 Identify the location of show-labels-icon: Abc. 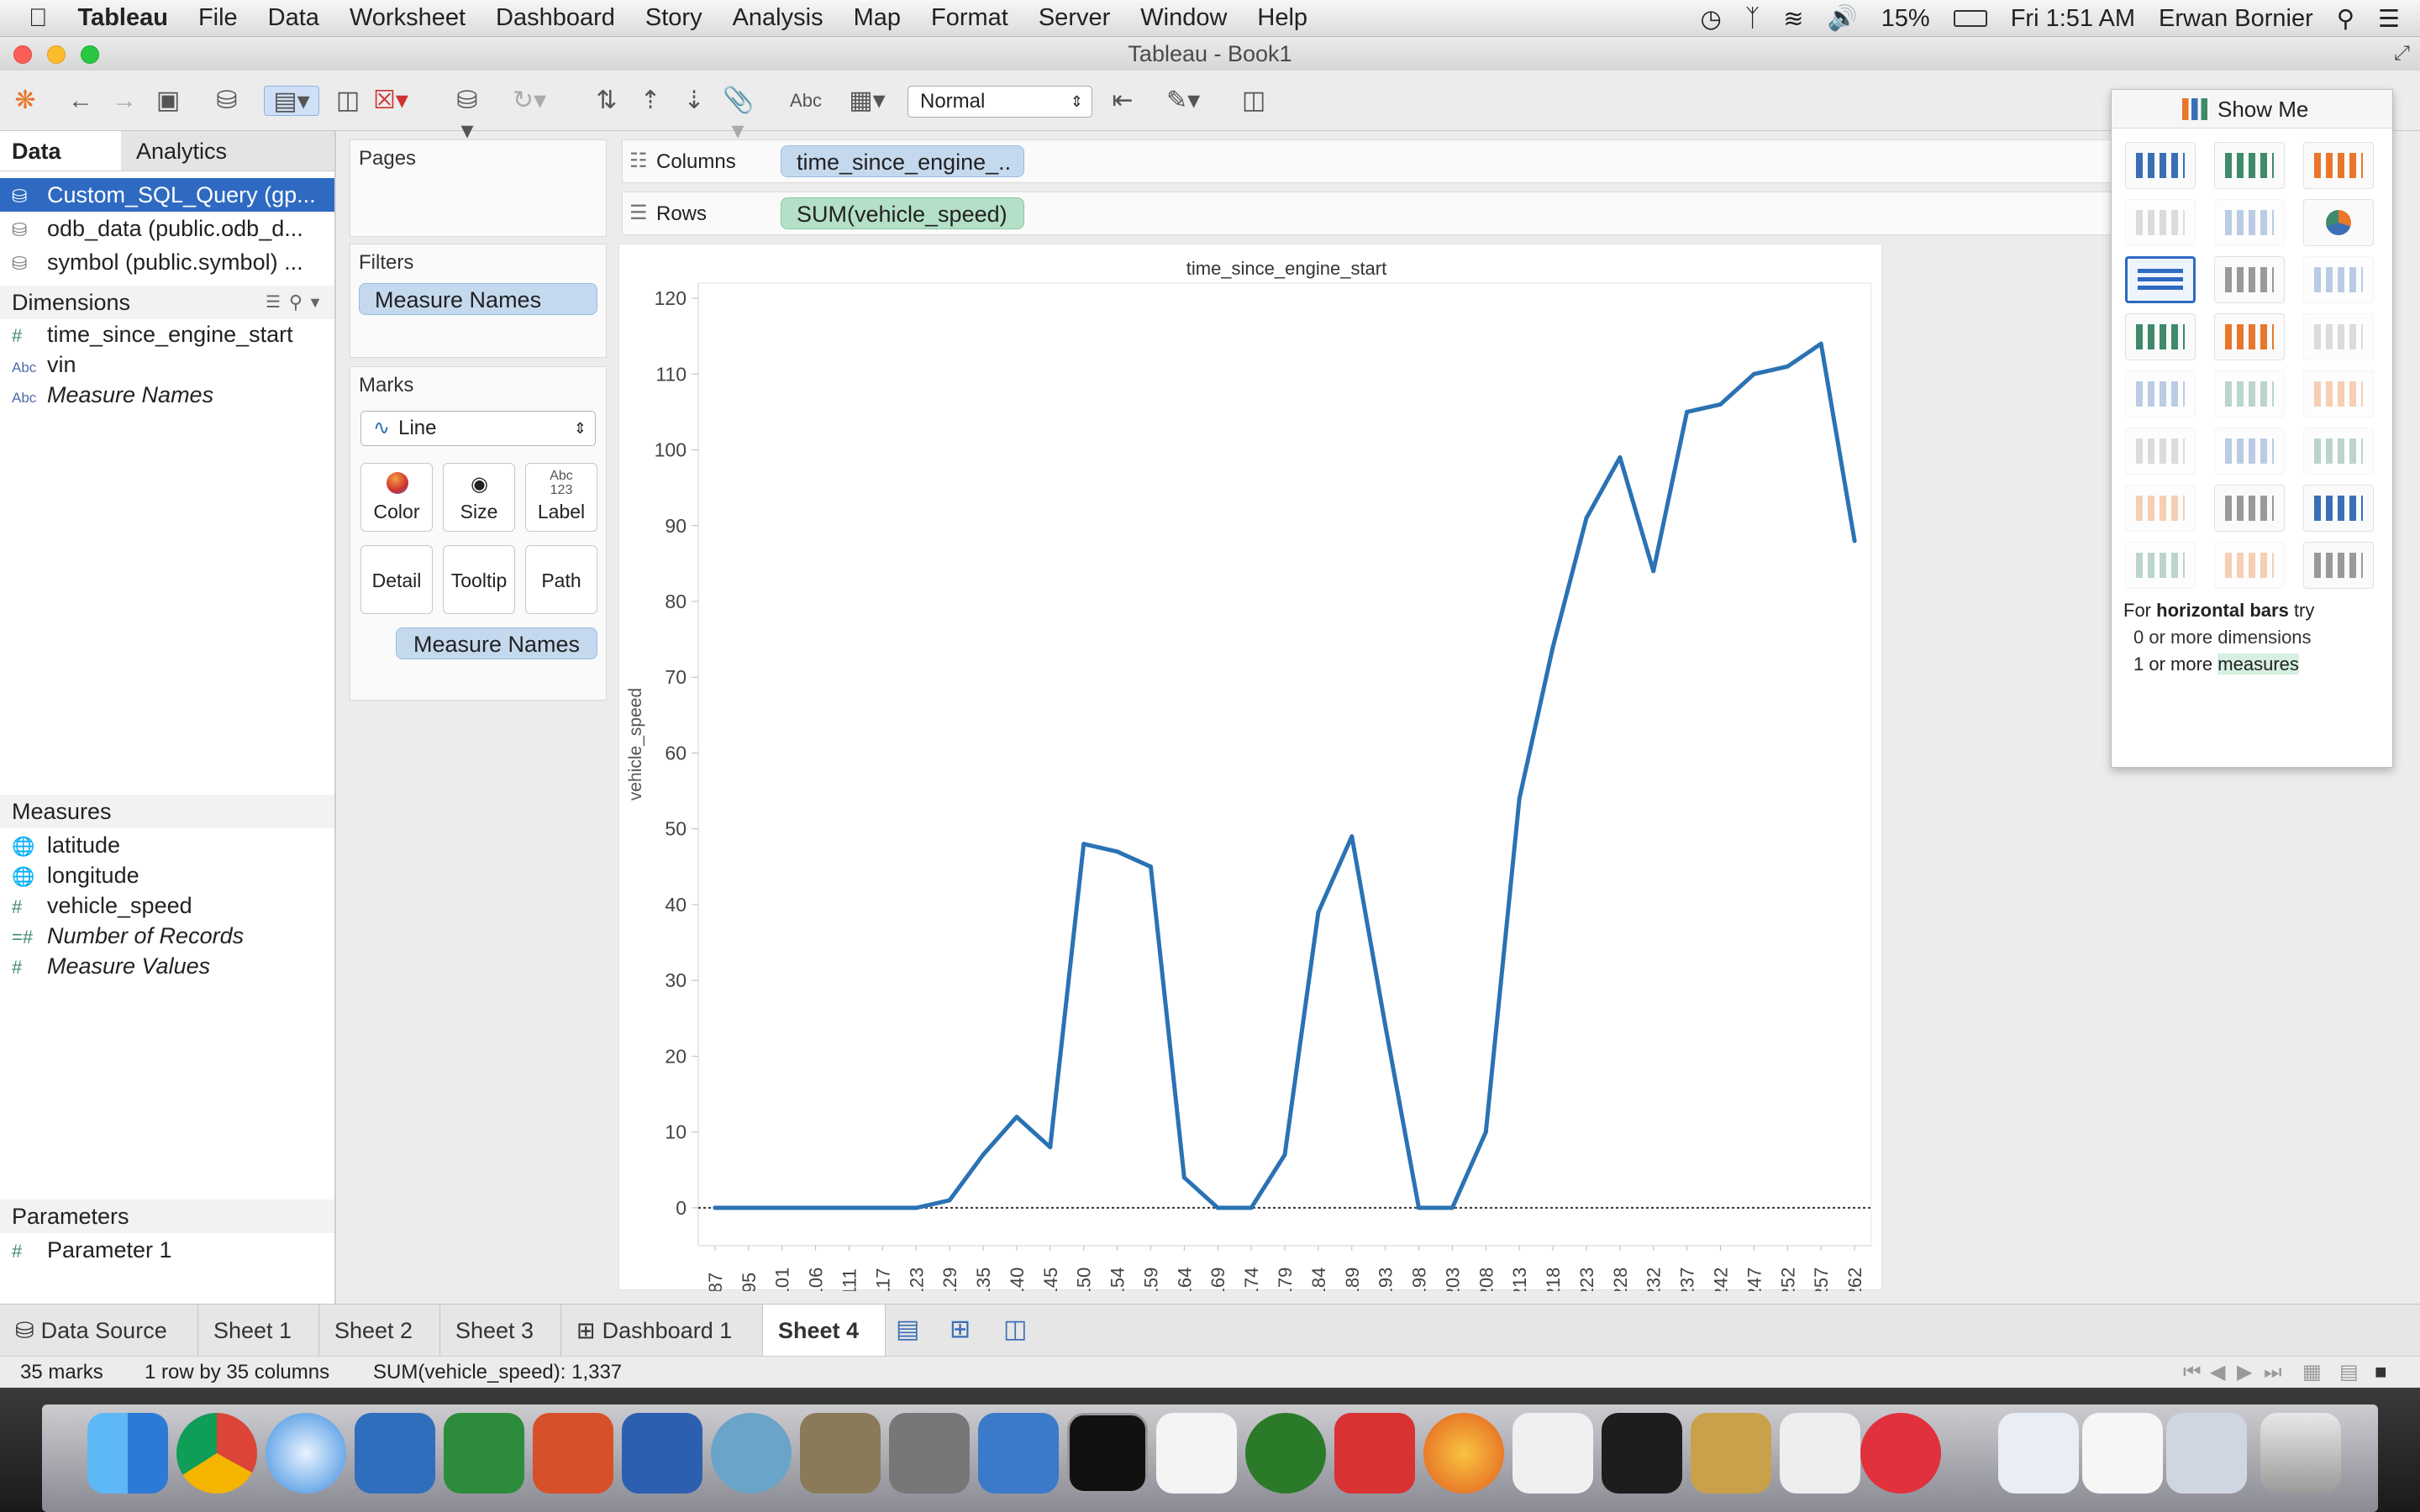
(805, 101).